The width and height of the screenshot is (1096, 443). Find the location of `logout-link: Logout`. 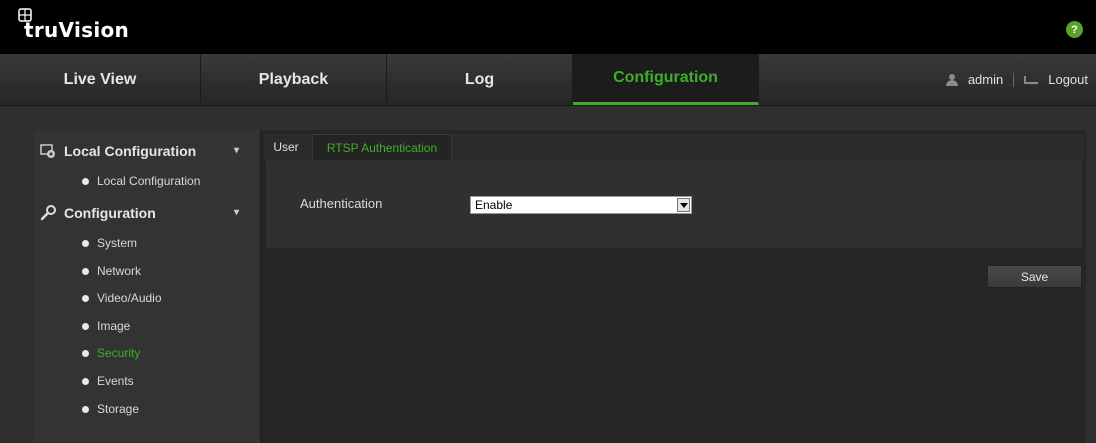

logout-link: Logout is located at coordinates (1068, 79).